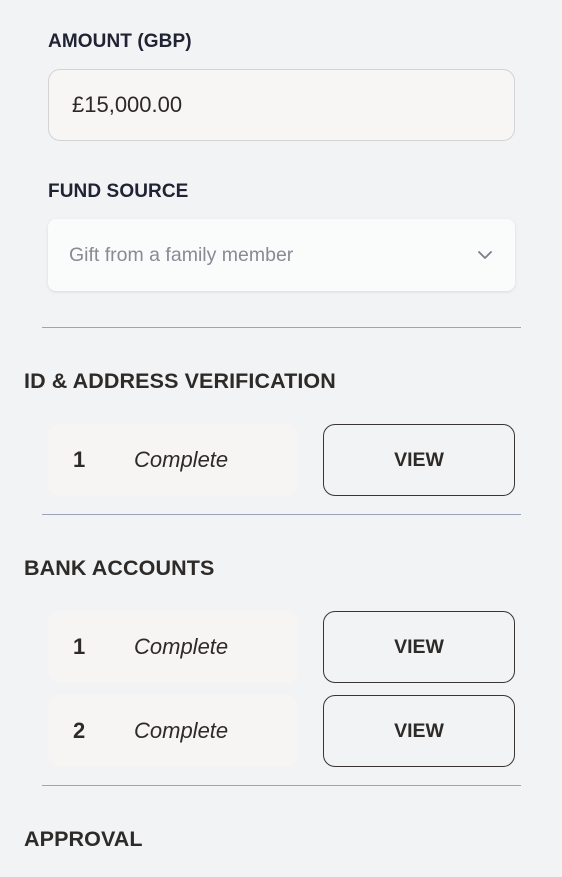 The height and width of the screenshot is (877, 562). Describe the element at coordinates (181, 254) in the screenshot. I see `fund-source-selected-value: Gift from a family member` at that location.